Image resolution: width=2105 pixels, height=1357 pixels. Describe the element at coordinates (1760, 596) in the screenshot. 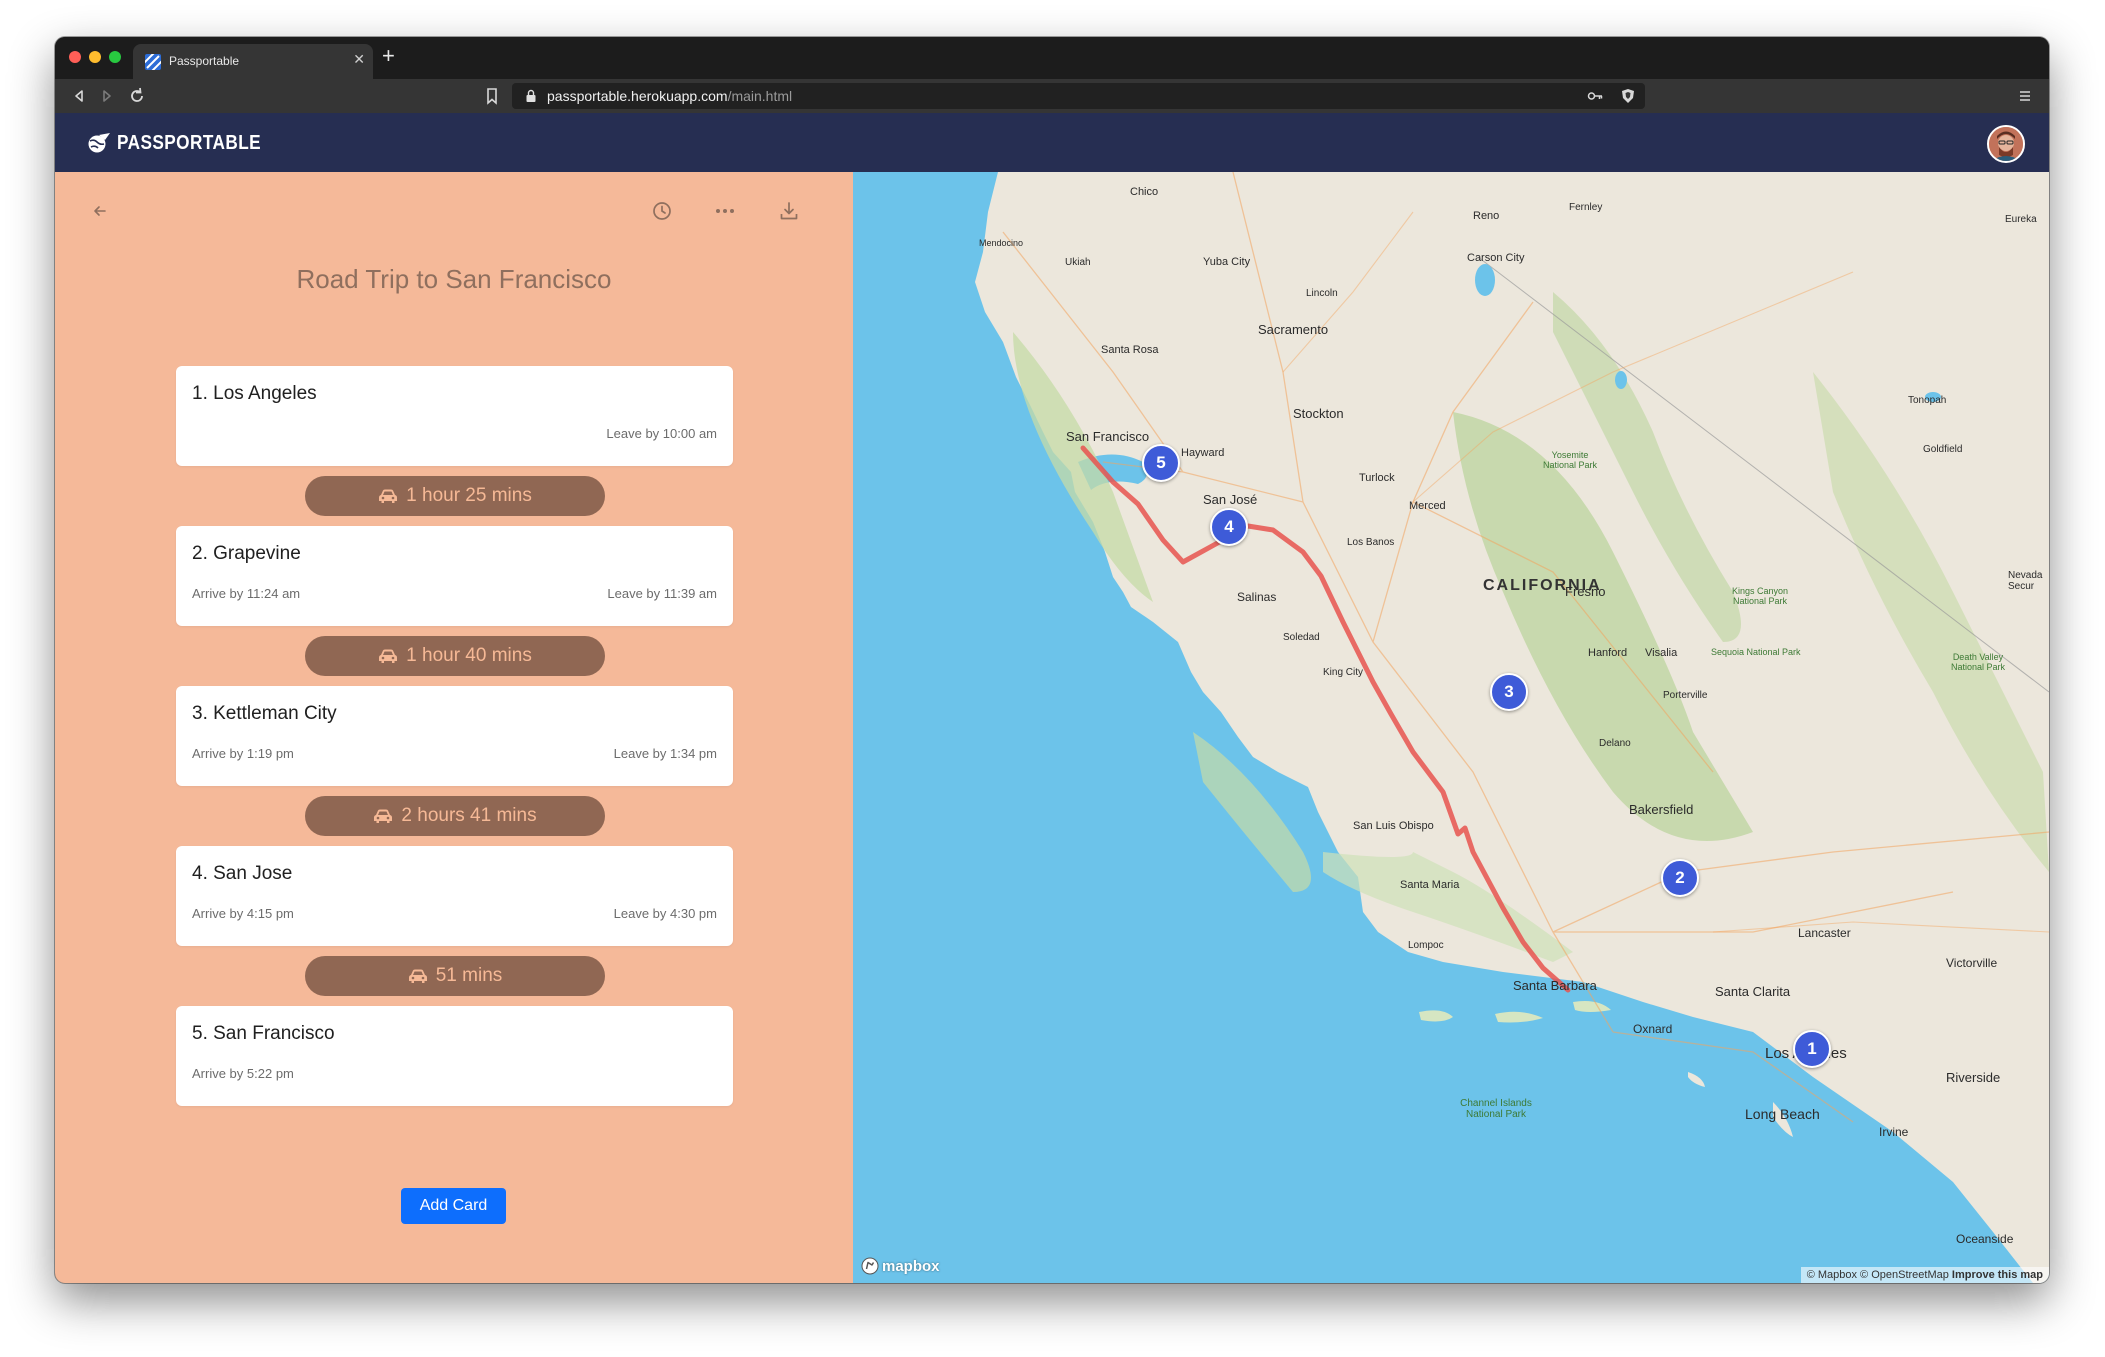

I see `map-label-kings-canyon: Kings Canyon National Park` at that location.